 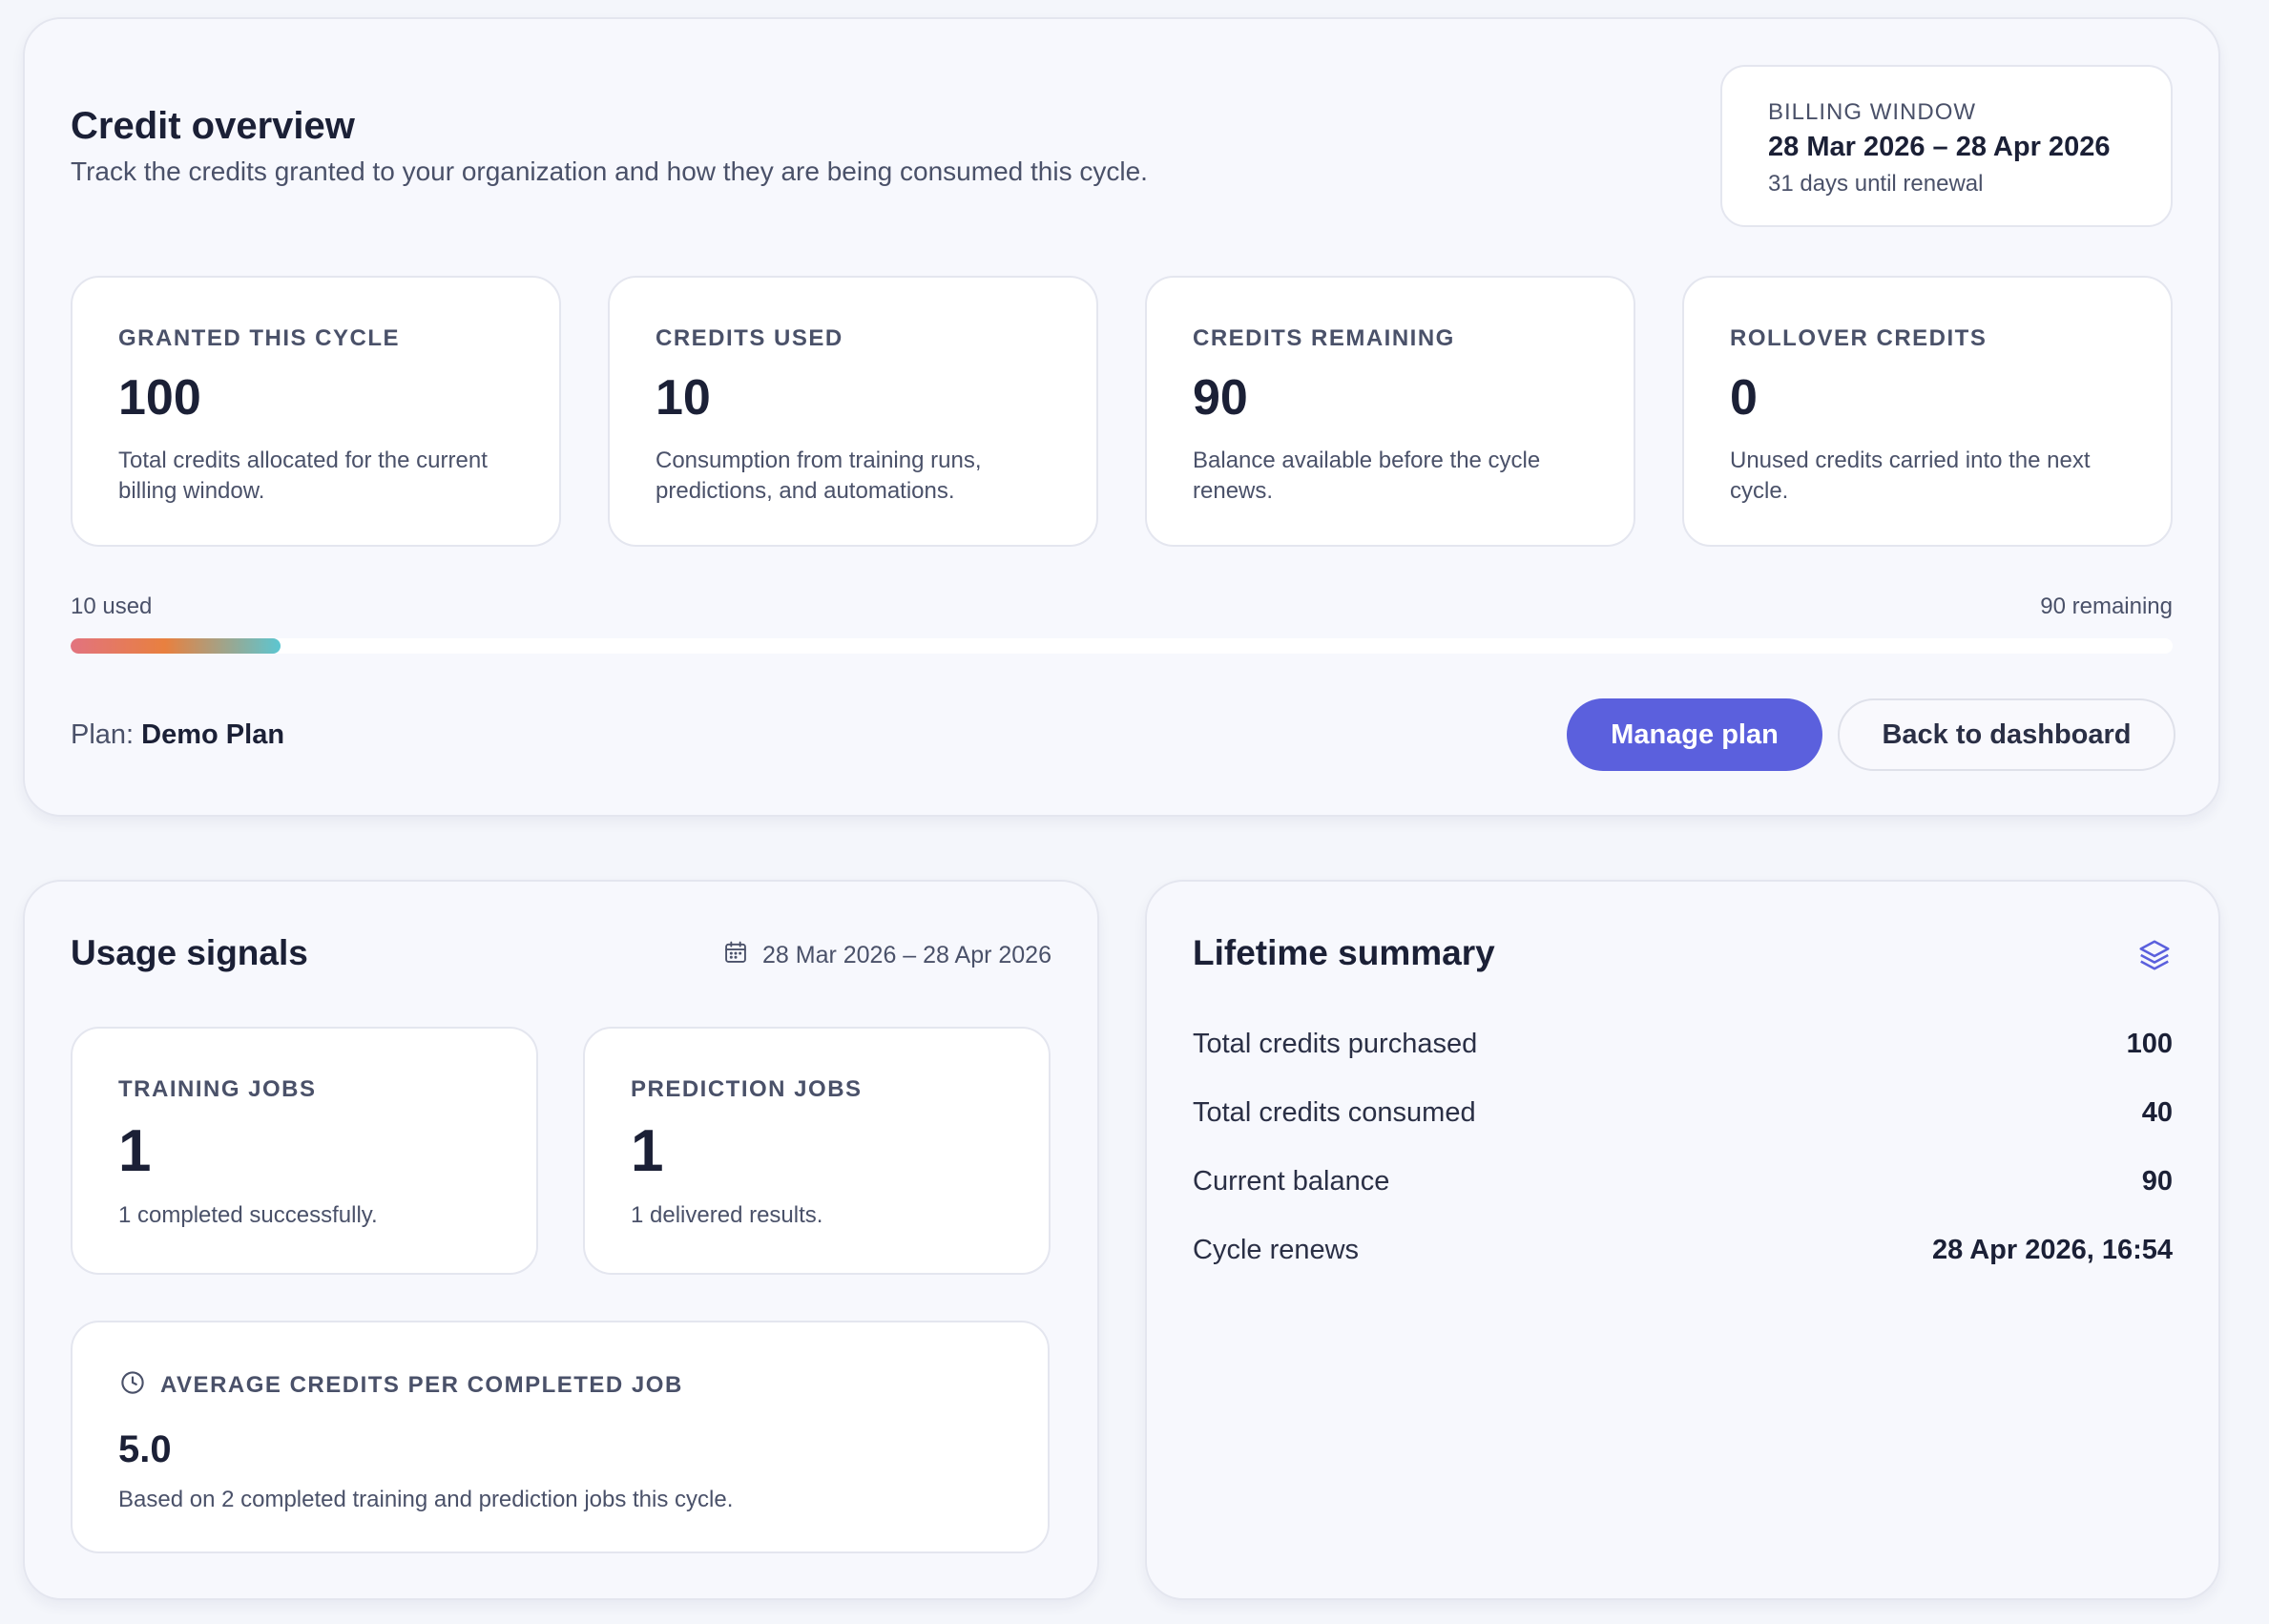 What do you see at coordinates (1859, 338) in the screenshot?
I see `stat-label: ROLLOVER CREDITS` at bounding box center [1859, 338].